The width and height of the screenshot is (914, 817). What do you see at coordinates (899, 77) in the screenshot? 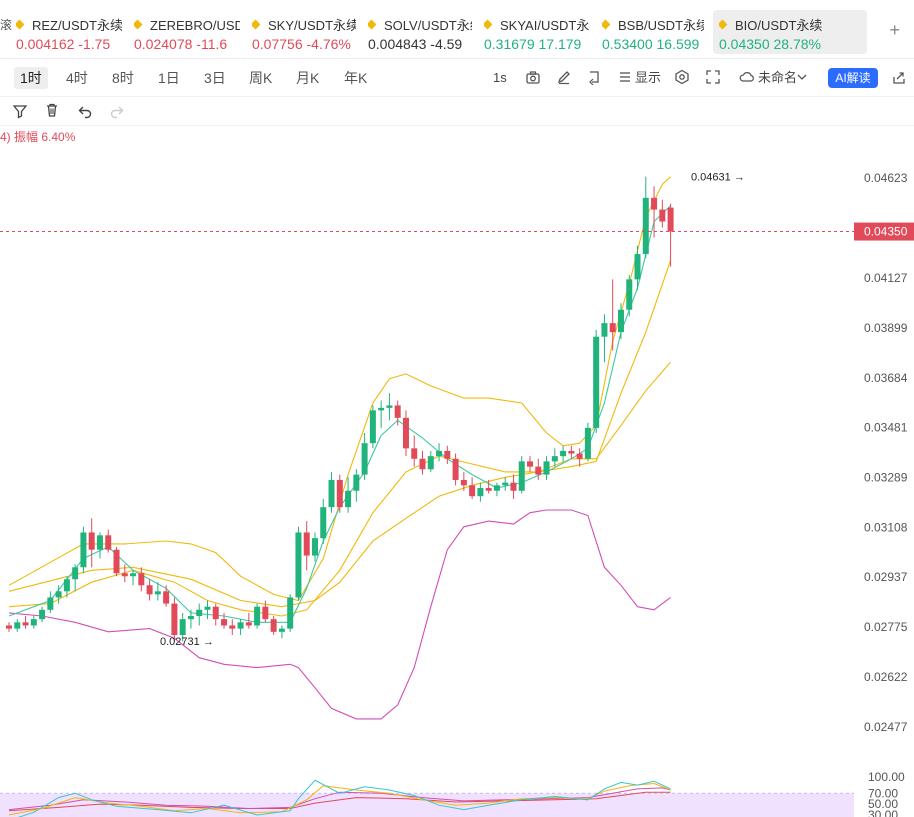
I see `share-icon` at bounding box center [899, 77].